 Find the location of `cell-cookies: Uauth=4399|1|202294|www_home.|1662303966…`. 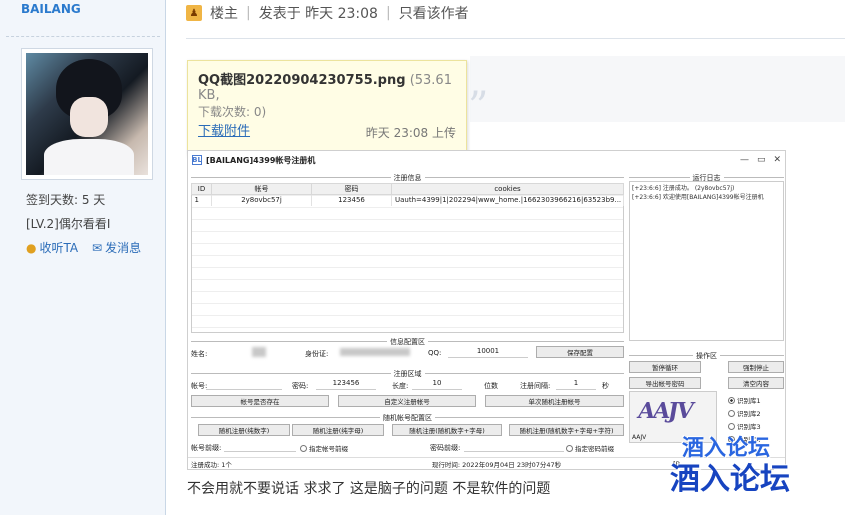

cell-cookies: Uauth=4399|1|202294|www_home.|1662303966… is located at coordinates (507, 200).